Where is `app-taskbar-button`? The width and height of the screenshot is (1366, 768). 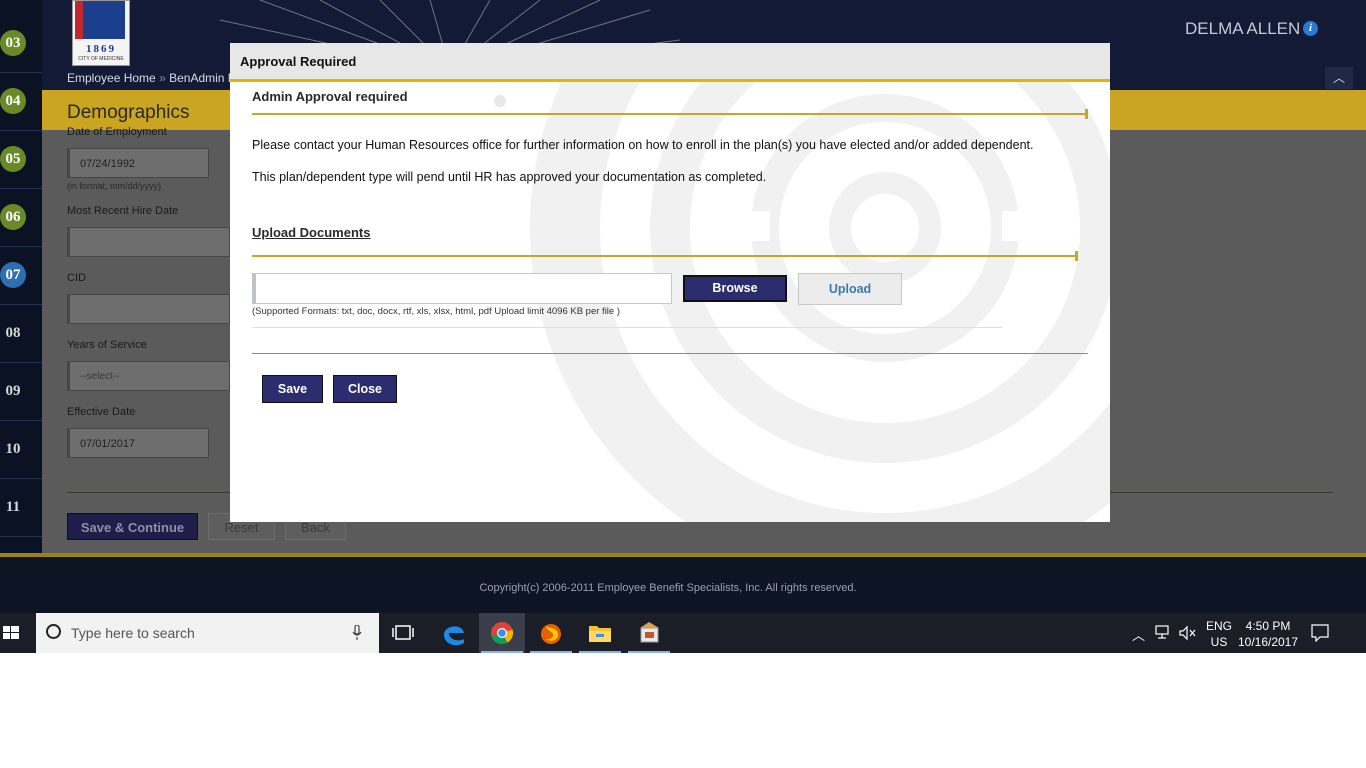 app-taskbar-button is located at coordinates (649, 633).